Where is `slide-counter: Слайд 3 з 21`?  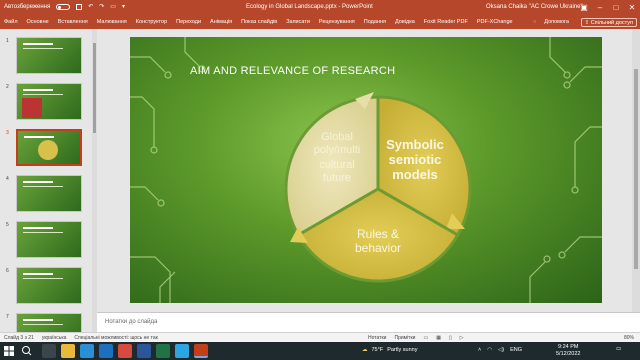 slide-counter: Слайд 3 з 21 is located at coordinates (19, 338).